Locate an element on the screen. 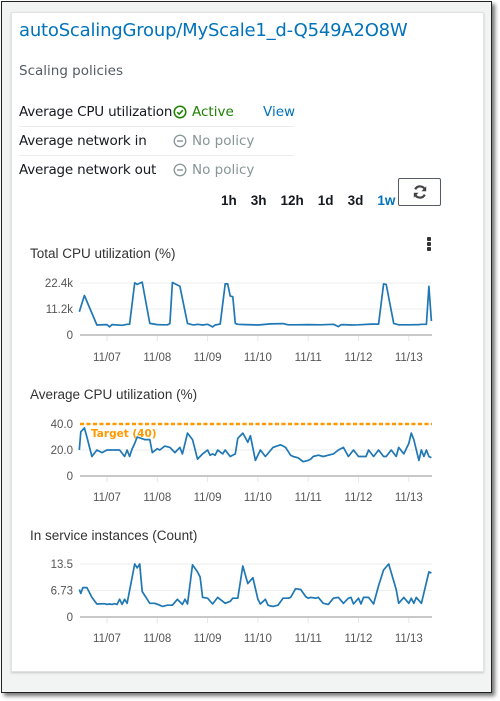  y-tick-label: 6.73 is located at coordinates (62, 592).